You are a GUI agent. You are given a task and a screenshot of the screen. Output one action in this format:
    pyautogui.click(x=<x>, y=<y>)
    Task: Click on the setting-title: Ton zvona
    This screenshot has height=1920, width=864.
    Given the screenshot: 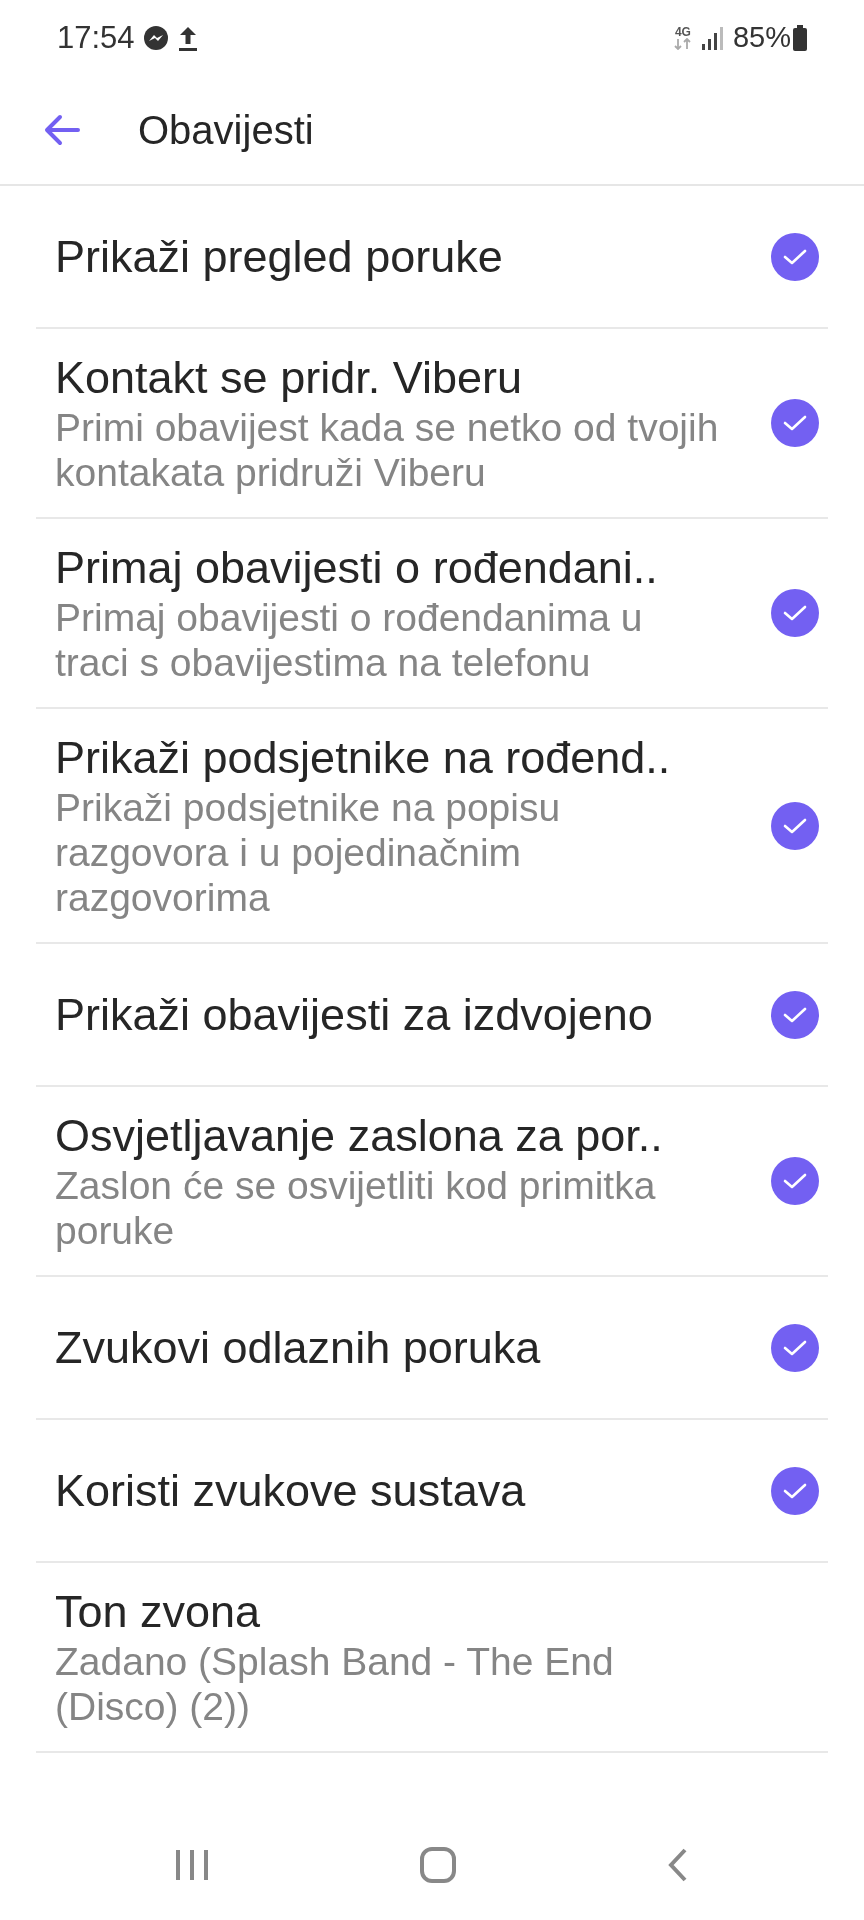 What is the action you would take?
    pyautogui.click(x=158, y=1612)
    